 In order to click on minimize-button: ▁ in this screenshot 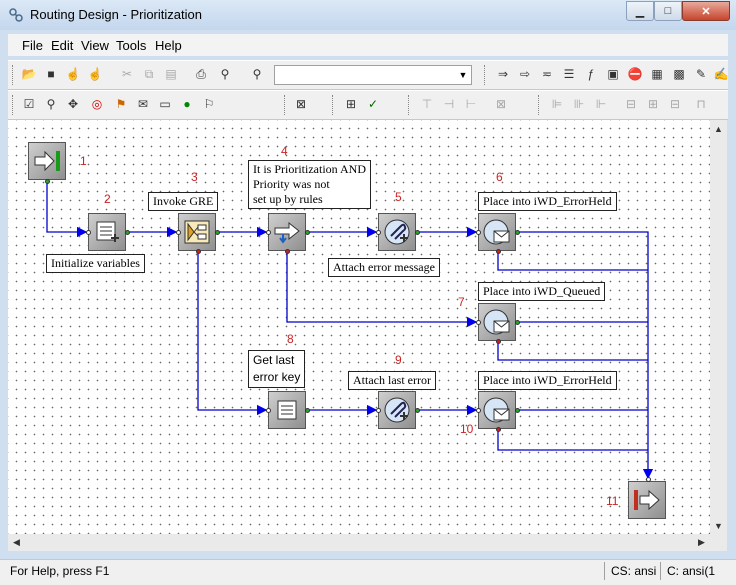, I will do `click(640, 11)`.